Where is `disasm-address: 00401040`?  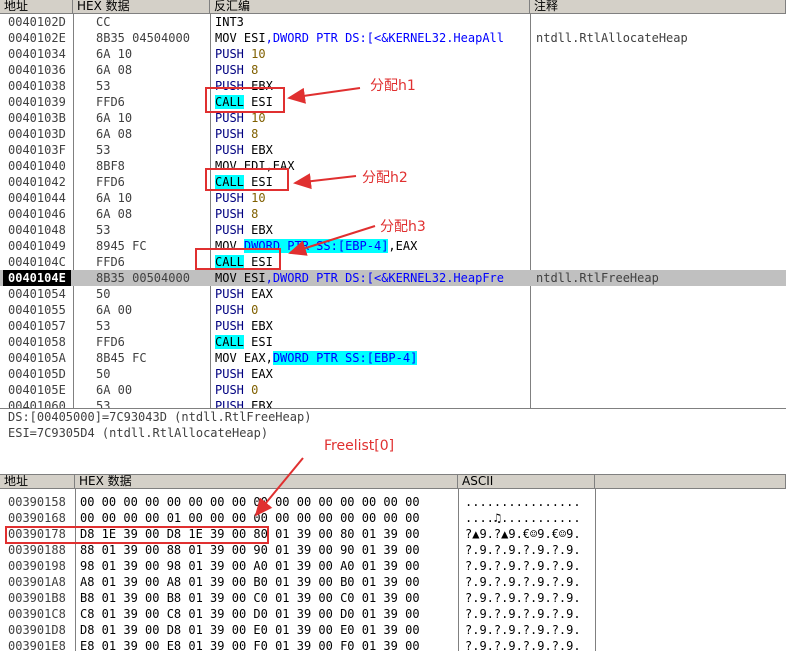
disasm-address: 00401040 is located at coordinates (37, 166).